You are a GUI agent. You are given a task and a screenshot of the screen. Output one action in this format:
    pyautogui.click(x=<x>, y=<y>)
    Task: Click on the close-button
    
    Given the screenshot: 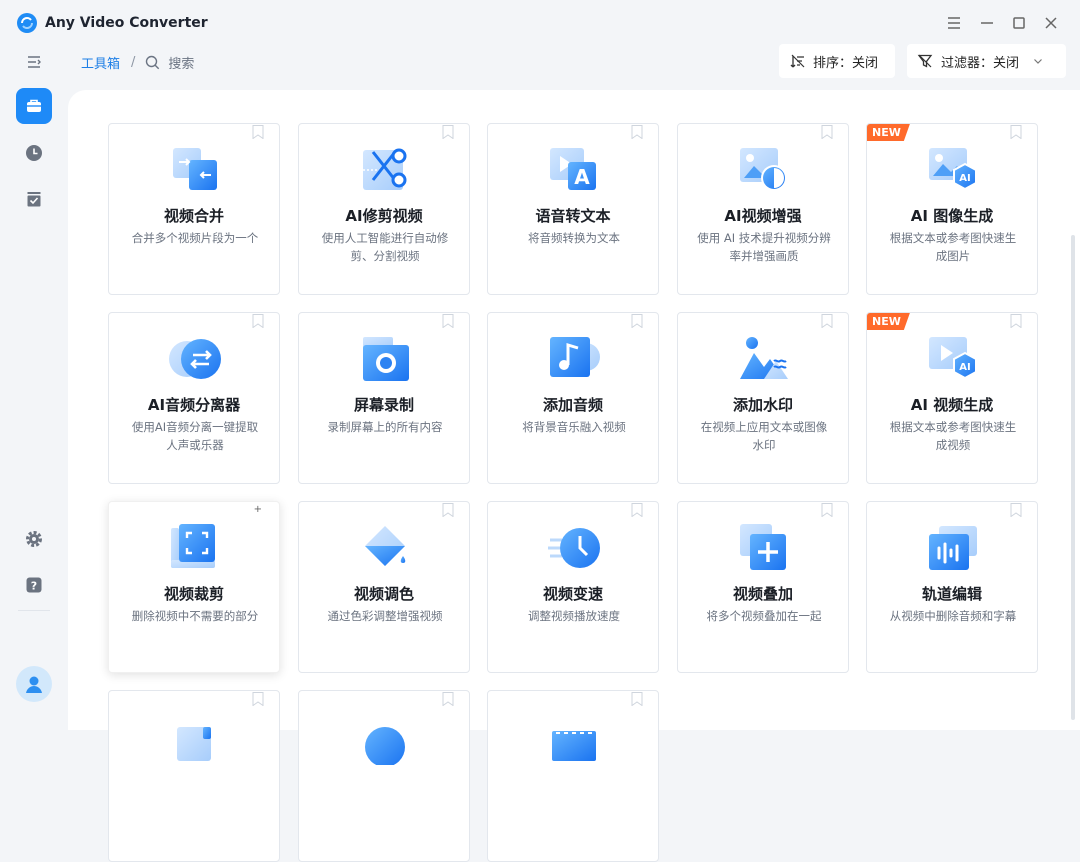 What is the action you would take?
    pyautogui.click(x=1051, y=23)
    